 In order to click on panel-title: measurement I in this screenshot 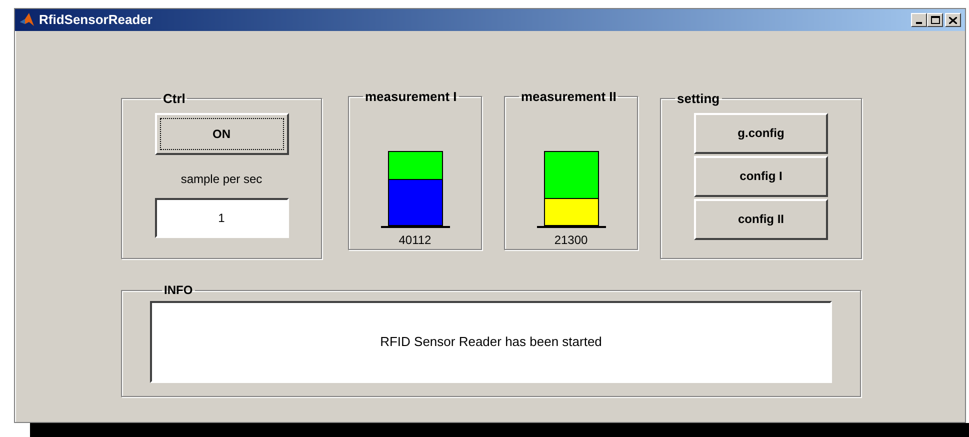, I will do `click(411, 97)`.